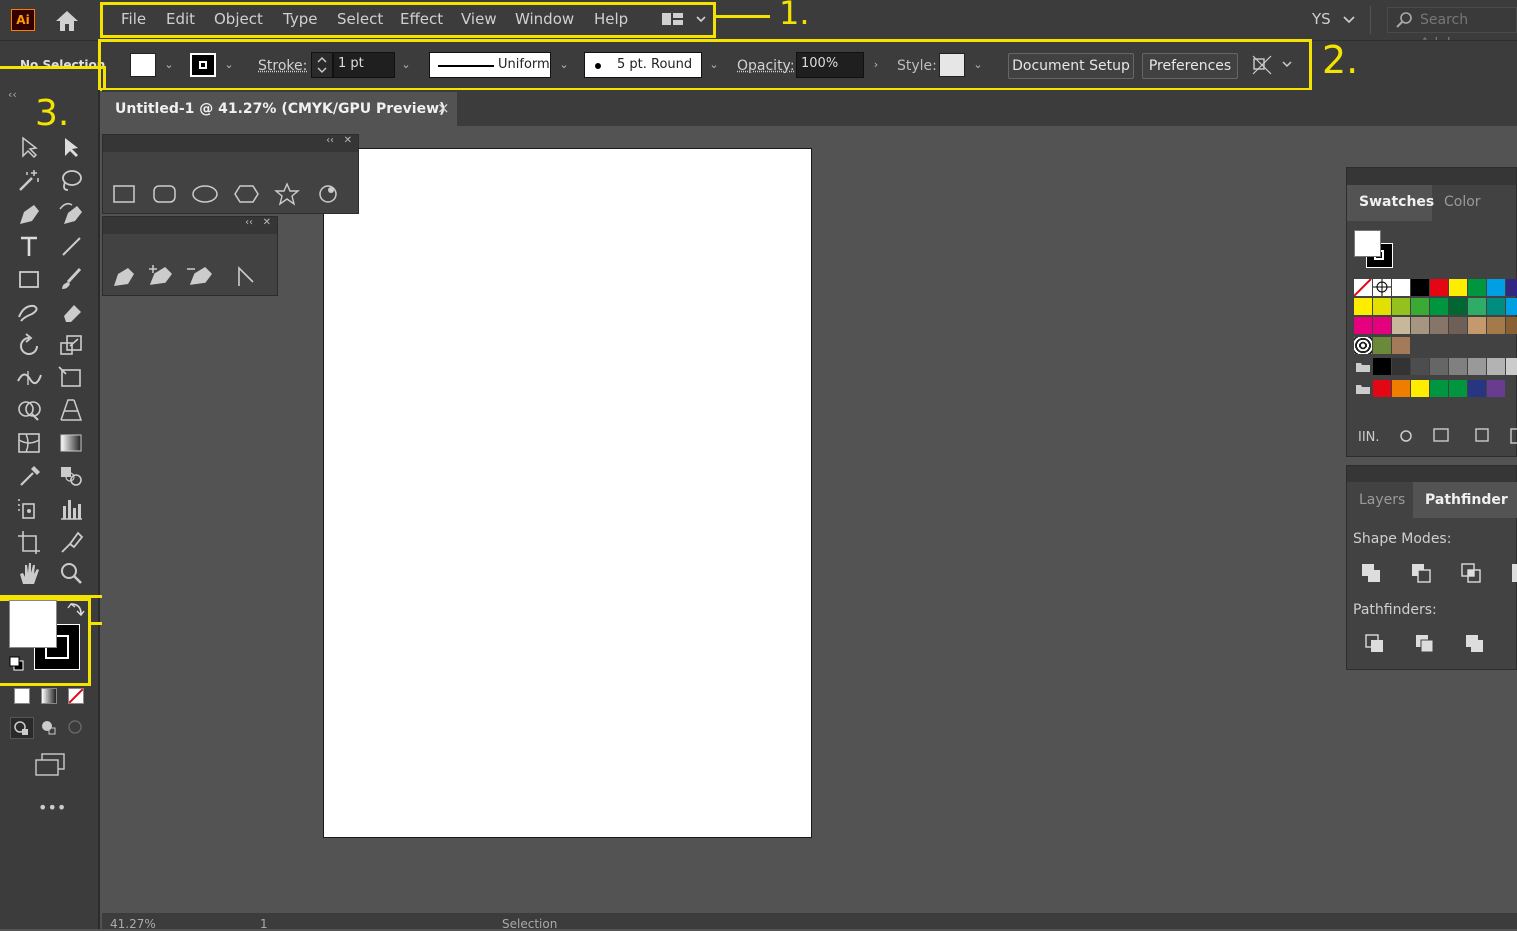 The height and width of the screenshot is (931, 1517). I want to click on preferences-button: Preferences, so click(1190, 66).